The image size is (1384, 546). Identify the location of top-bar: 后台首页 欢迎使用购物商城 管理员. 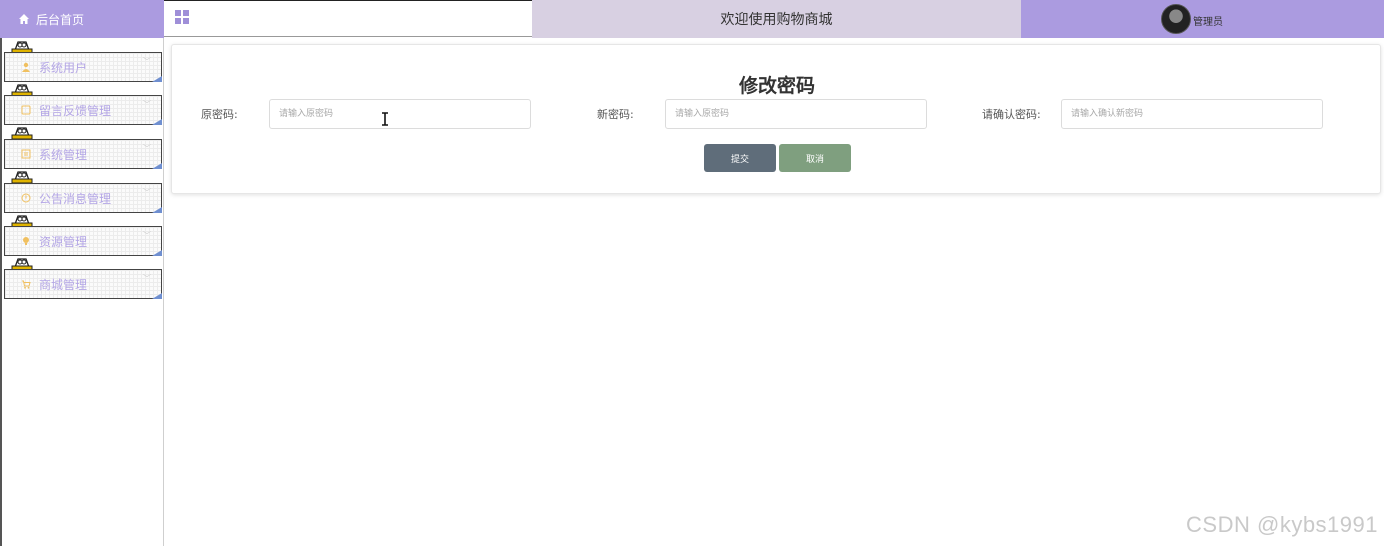
(692, 19).